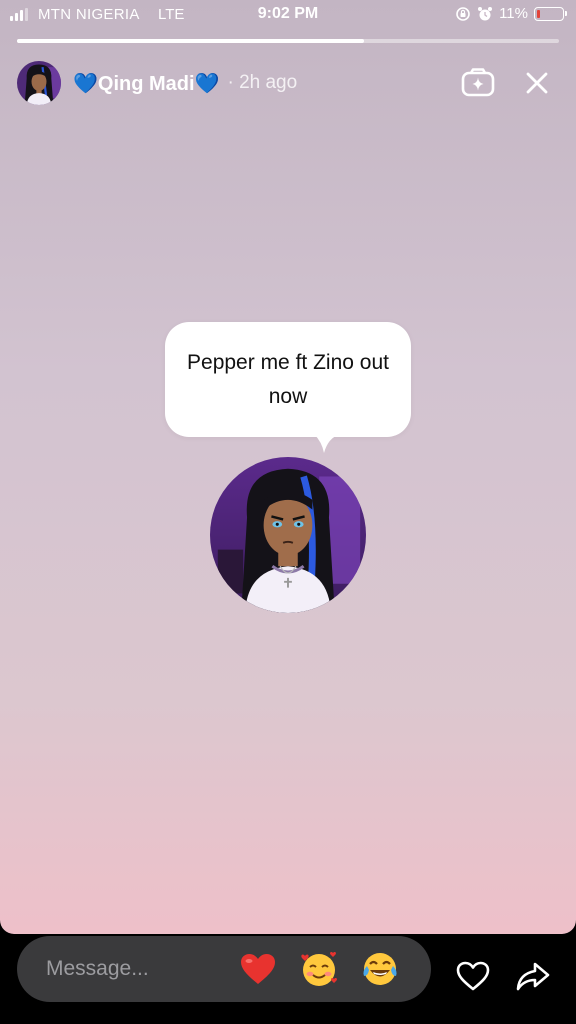 The image size is (576, 1024). Describe the element at coordinates (550, 13) in the screenshot. I see `battery-icon` at that location.